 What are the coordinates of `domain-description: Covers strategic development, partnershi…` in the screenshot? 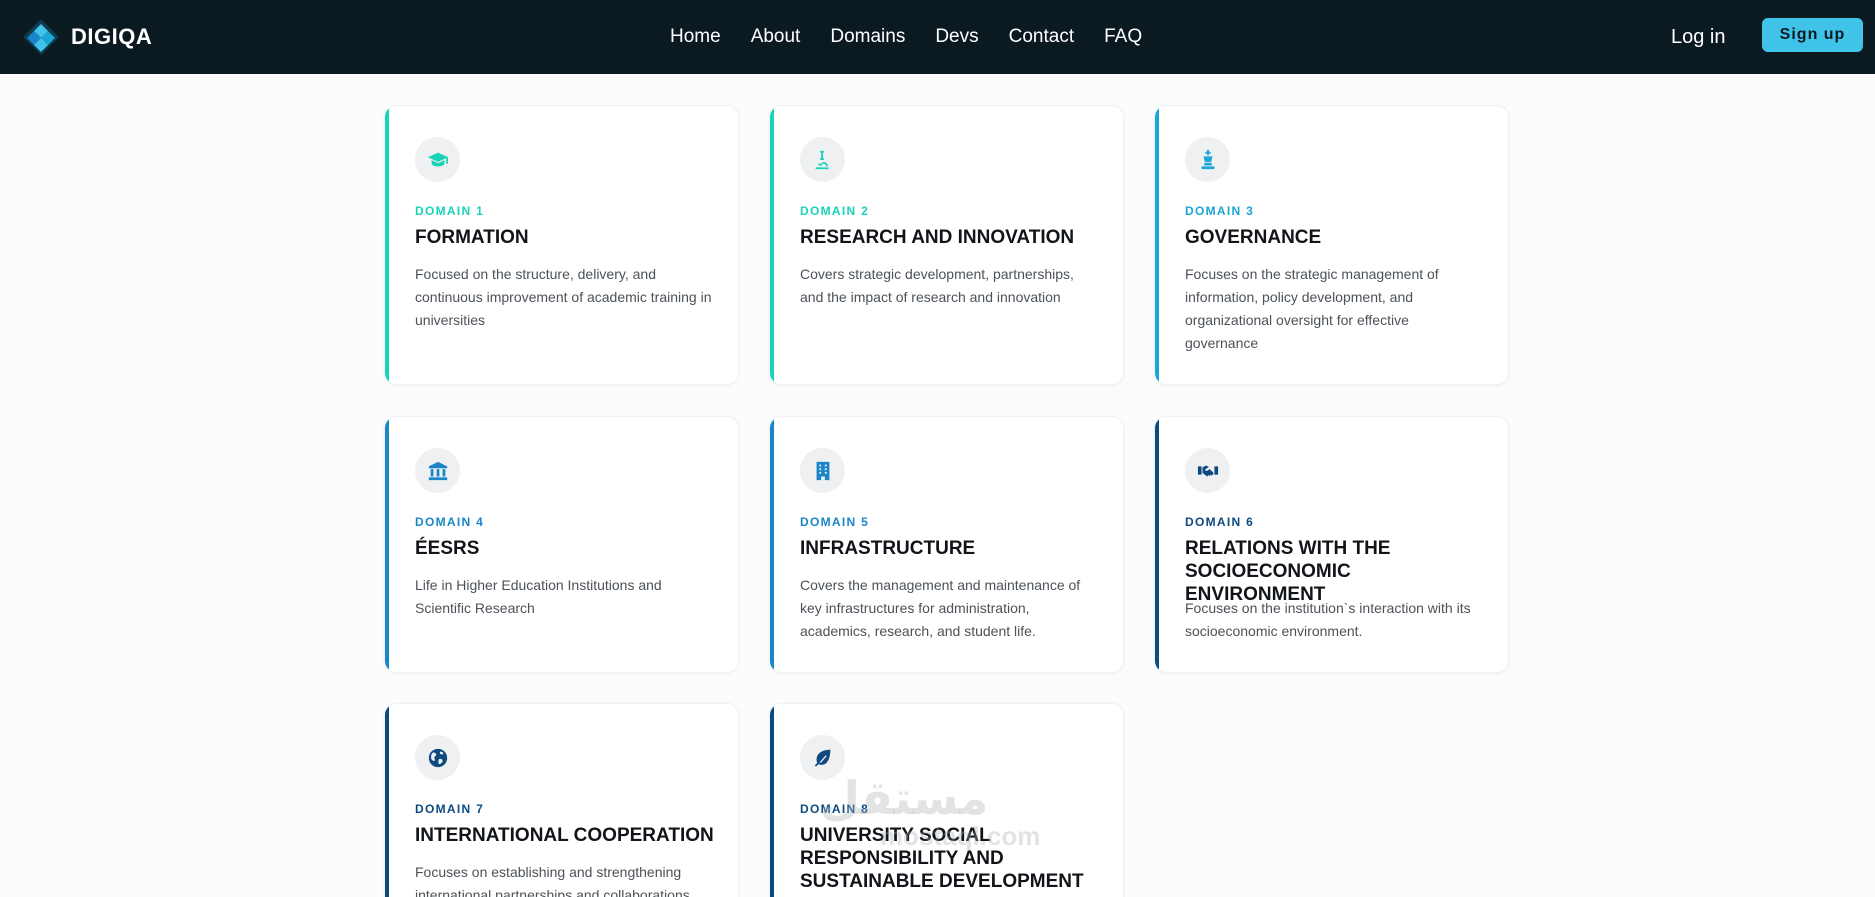 It's located at (937, 285).